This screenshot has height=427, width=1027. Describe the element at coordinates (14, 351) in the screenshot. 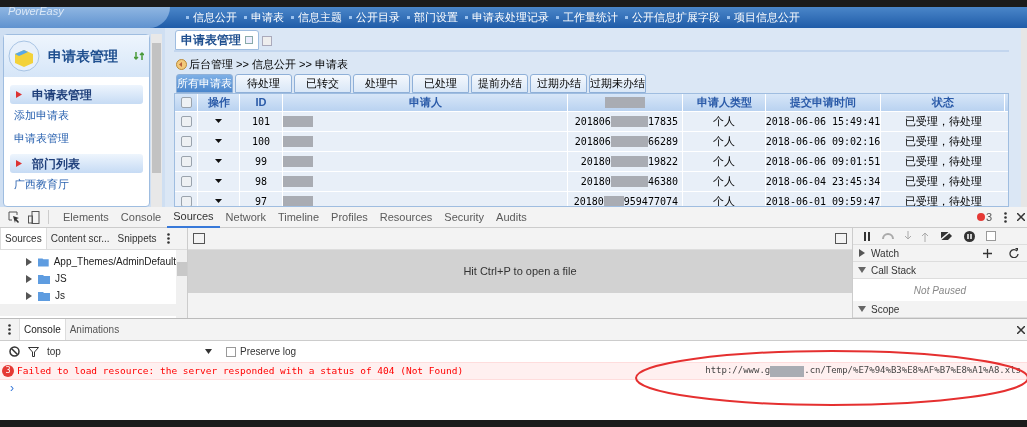

I see `clear-icon` at that location.